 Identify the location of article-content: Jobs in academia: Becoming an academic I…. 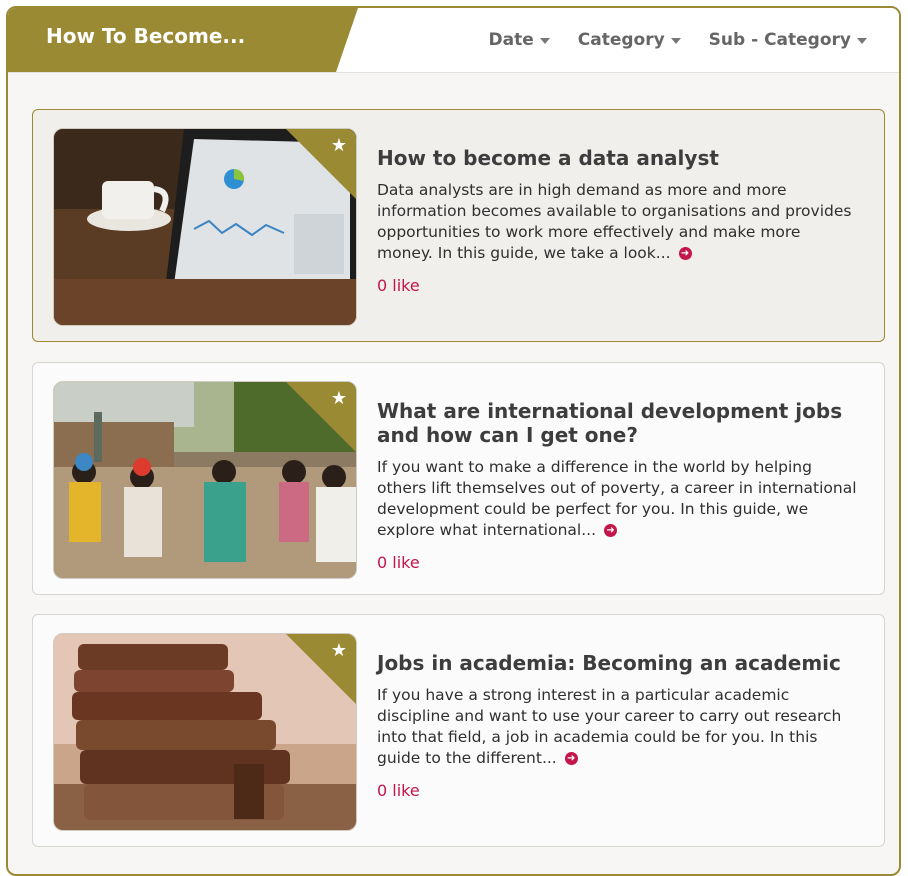
(617, 725).